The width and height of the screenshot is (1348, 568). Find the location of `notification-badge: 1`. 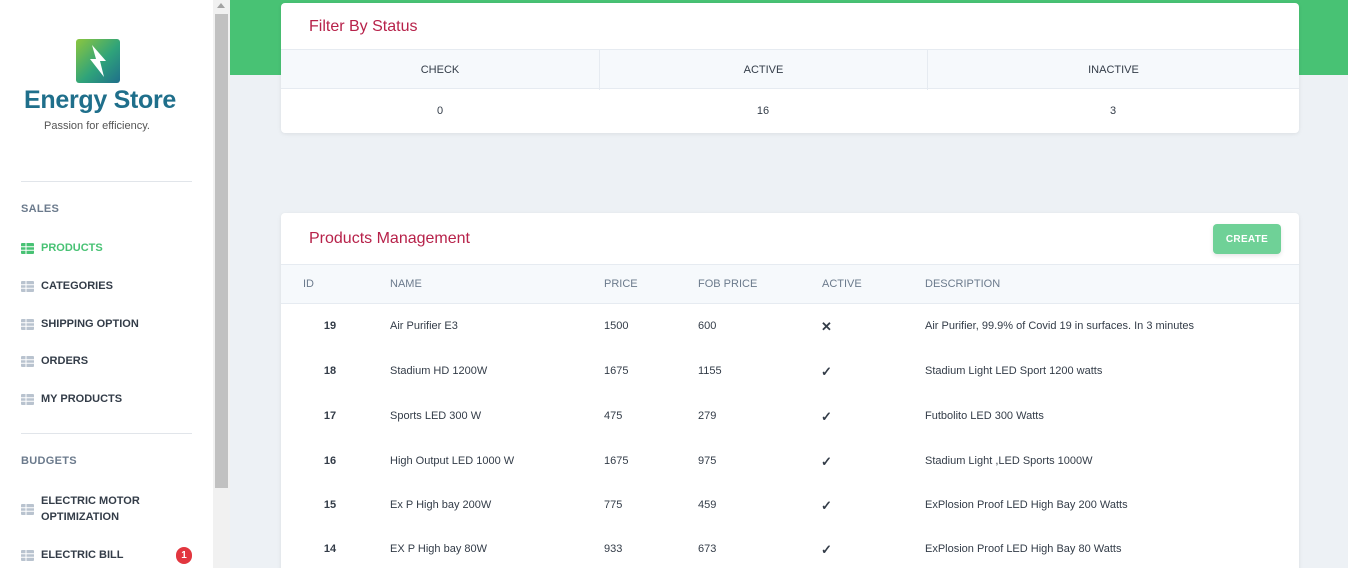

notification-badge: 1 is located at coordinates (184, 555).